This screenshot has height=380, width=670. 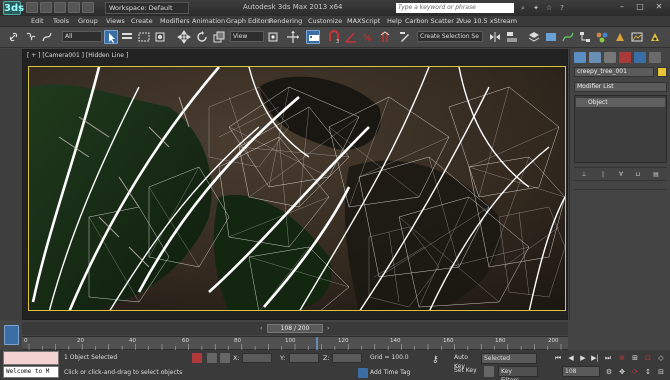 What do you see at coordinates (111, 37) in the screenshot?
I see `select-object-icon` at bounding box center [111, 37].